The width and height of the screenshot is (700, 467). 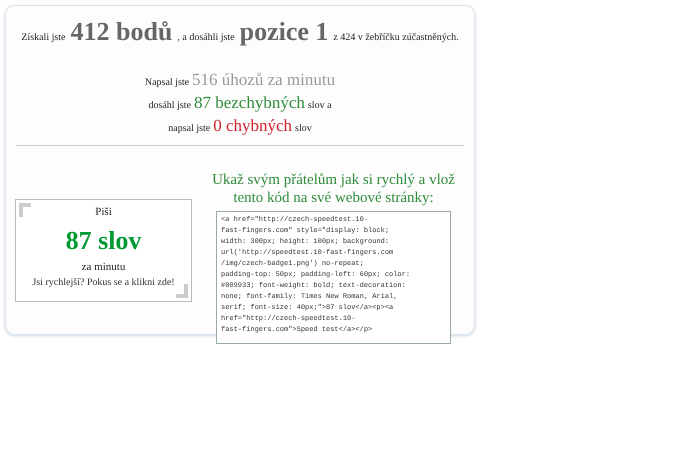 I want to click on badge-unit: za minutu, so click(x=104, y=267).